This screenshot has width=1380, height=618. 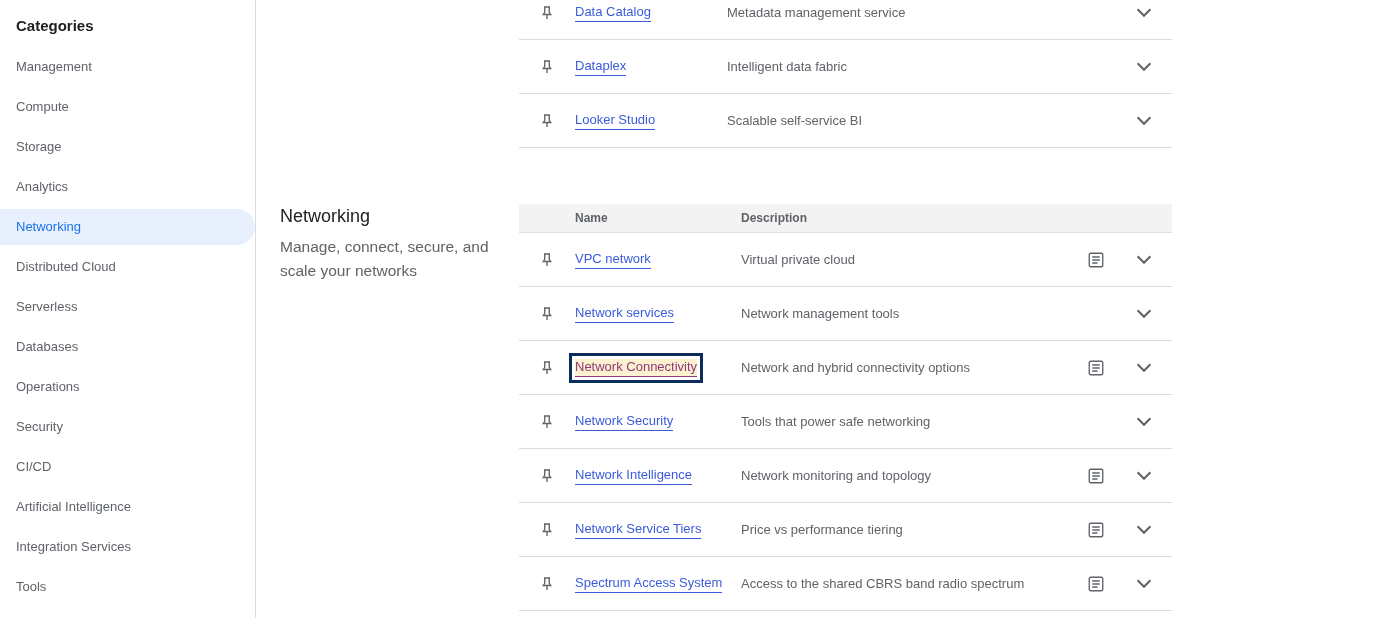 What do you see at coordinates (615, 120) in the screenshot?
I see `service-link: Looker Studio` at bounding box center [615, 120].